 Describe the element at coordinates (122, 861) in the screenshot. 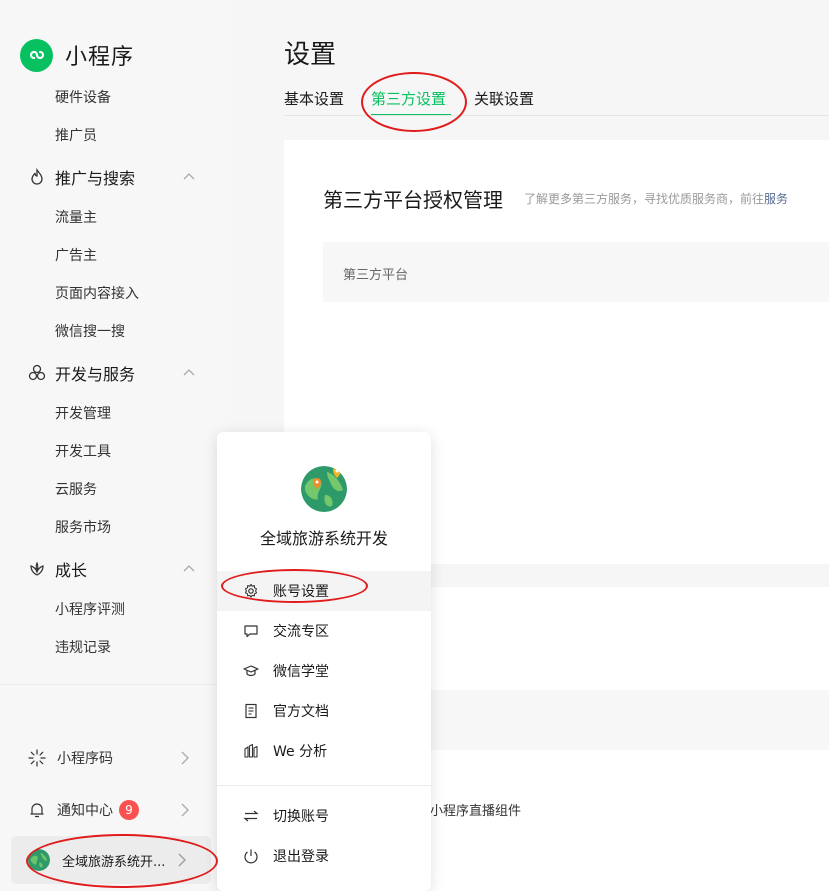

I see `annotation-circle-account-switcher` at that location.